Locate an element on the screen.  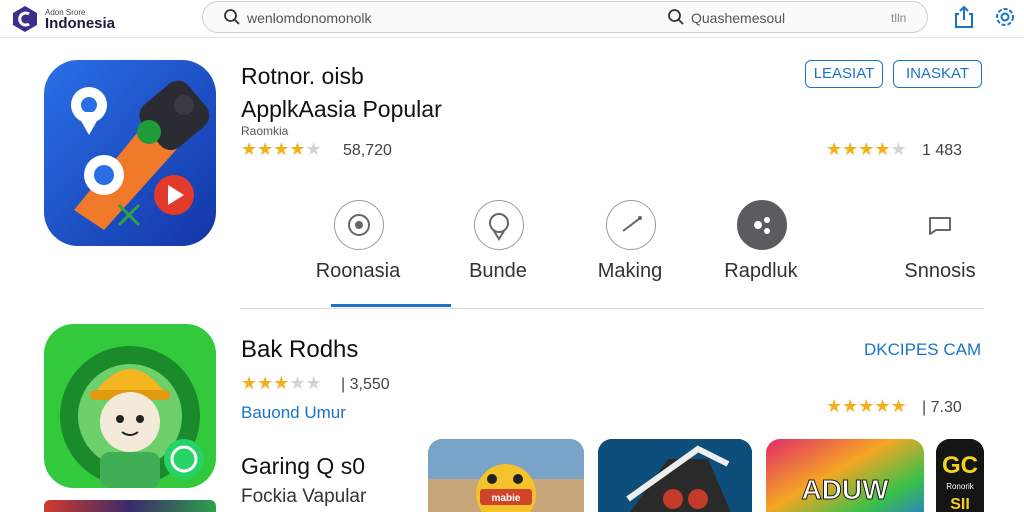
featured-title-line2: ApplkAasia Popular is located at coordinates (341, 109).